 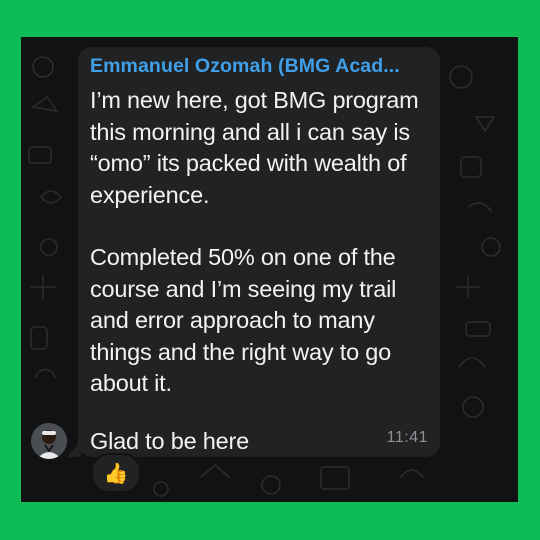 I want to click on person-avatar-icon, so click(x=49, y=441).